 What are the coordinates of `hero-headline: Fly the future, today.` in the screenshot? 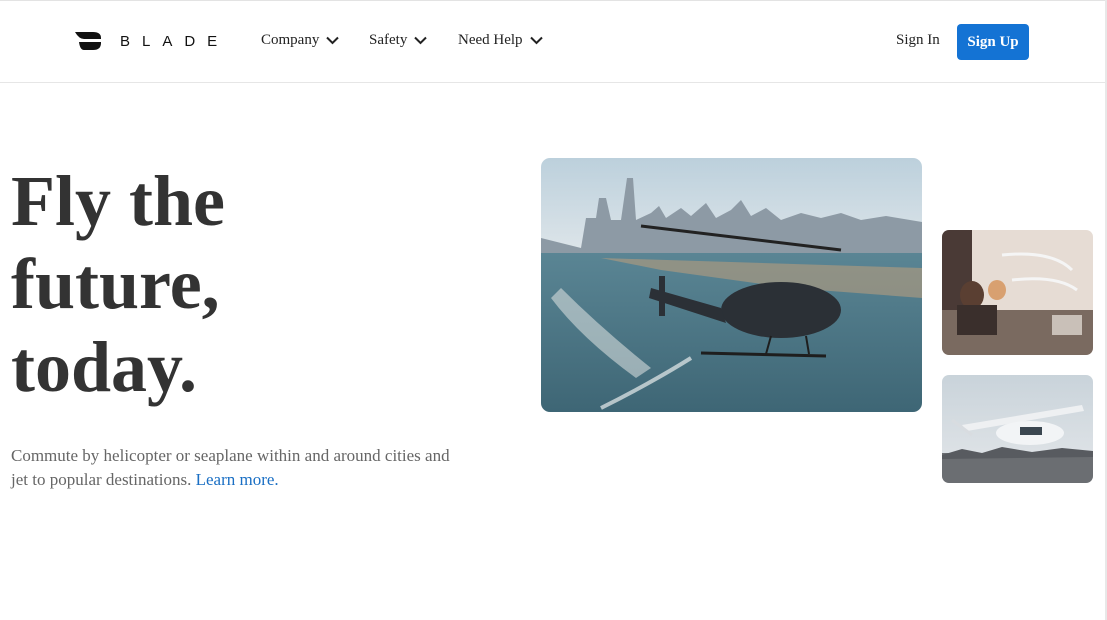 It's located at (118, 284).